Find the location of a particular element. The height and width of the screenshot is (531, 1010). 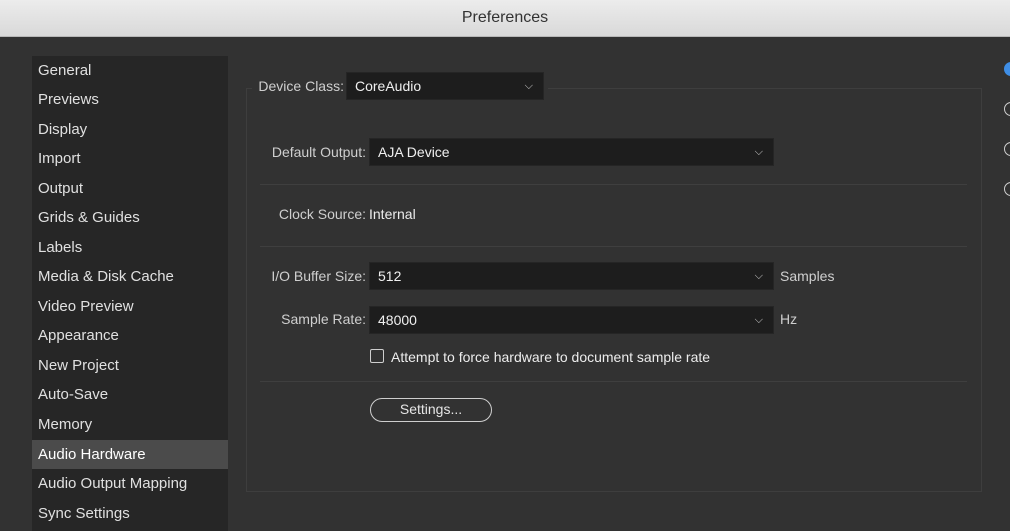

window-title: Preferences is located at coordinates (505, 17).